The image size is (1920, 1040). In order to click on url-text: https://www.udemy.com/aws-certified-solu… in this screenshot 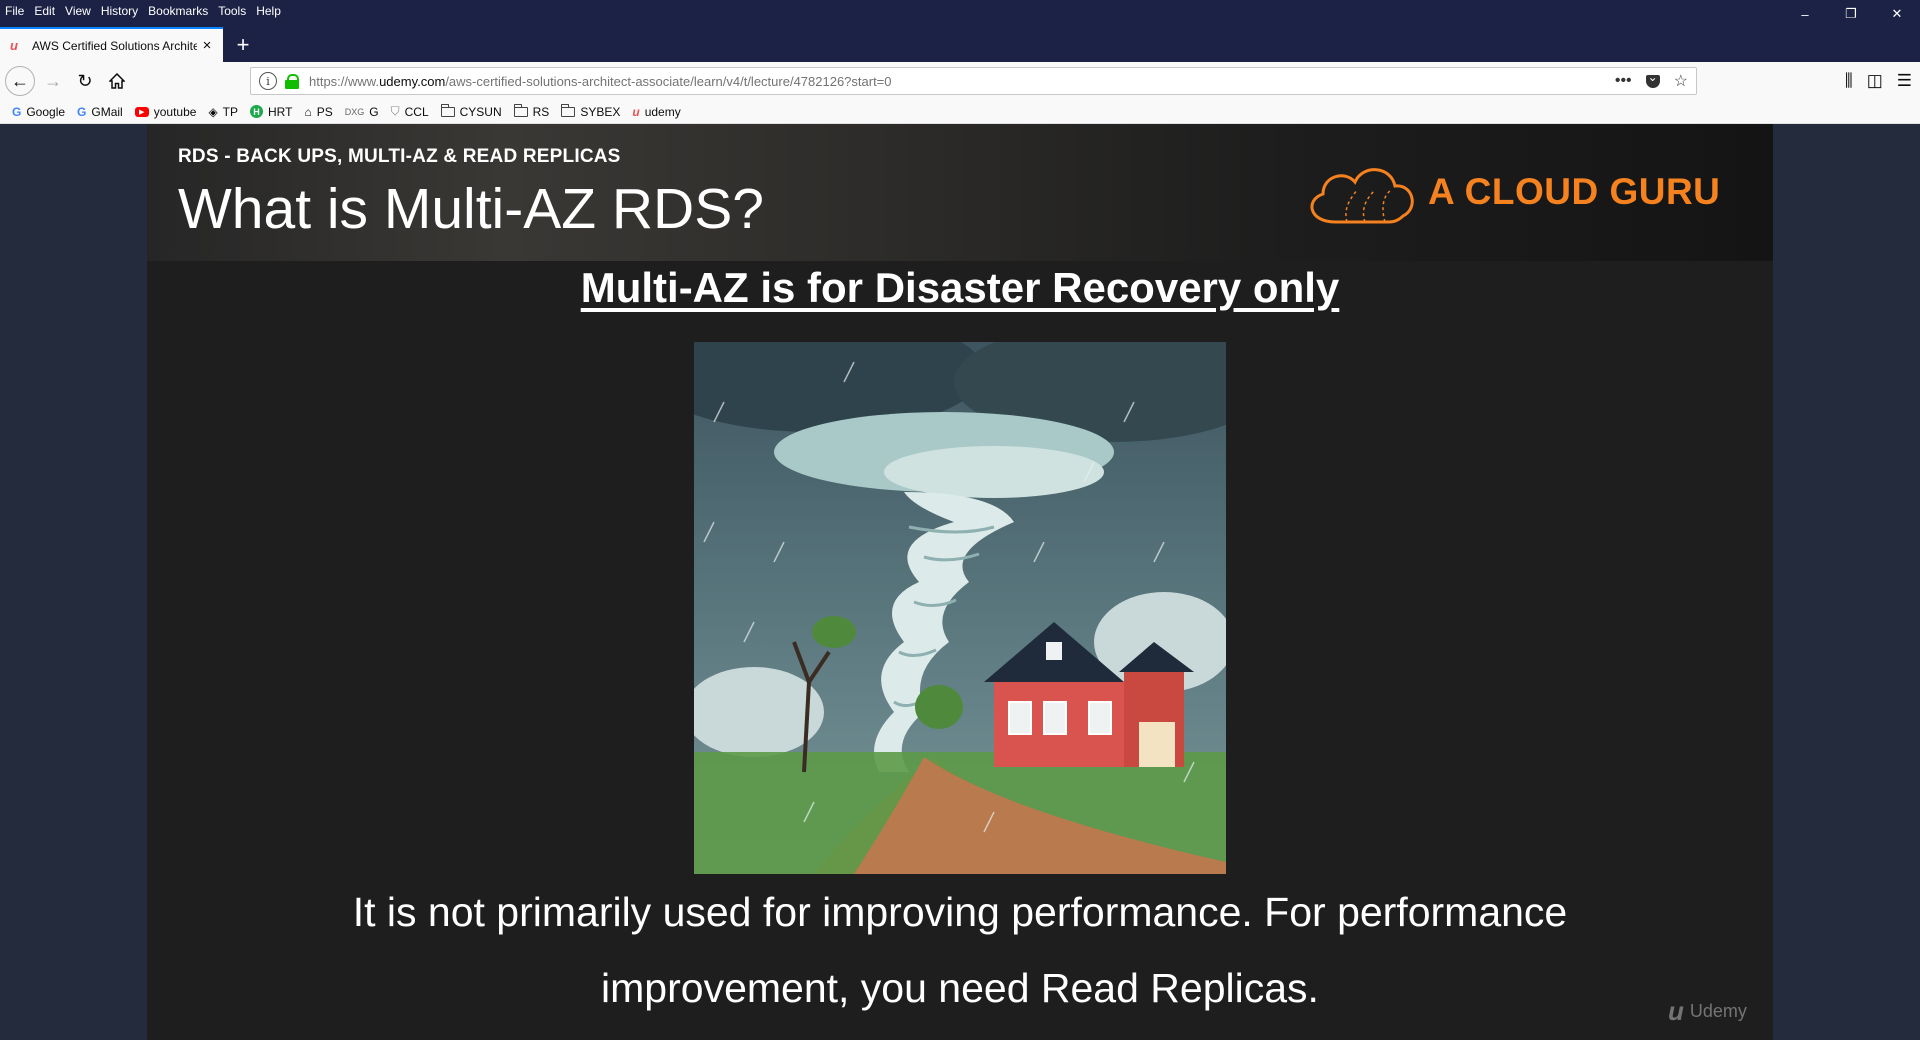, I will do `click(600, 81)`.